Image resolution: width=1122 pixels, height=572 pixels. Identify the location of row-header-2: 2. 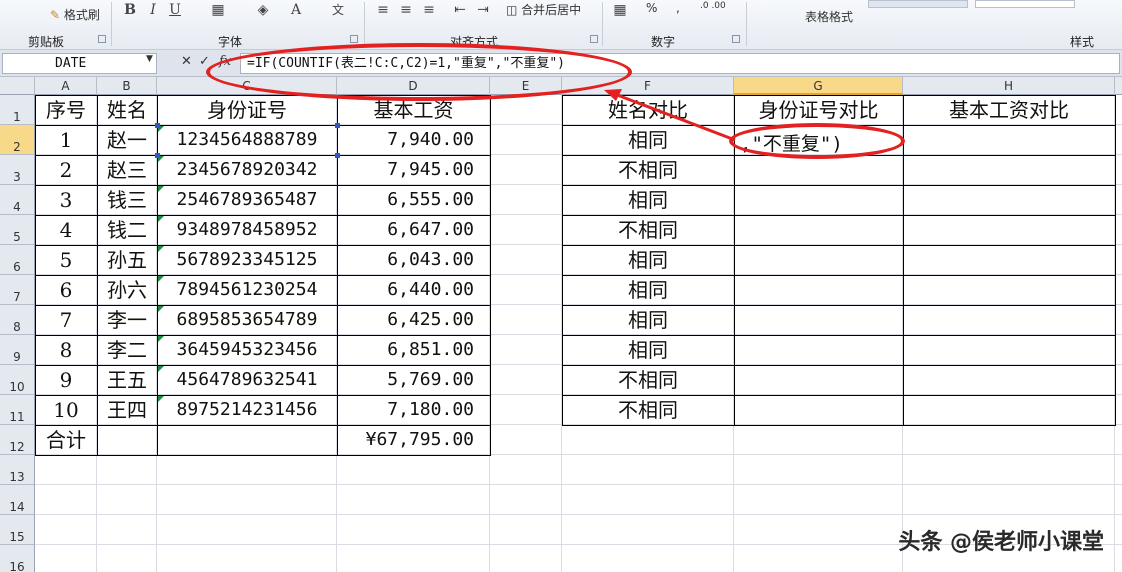
(17, 140).